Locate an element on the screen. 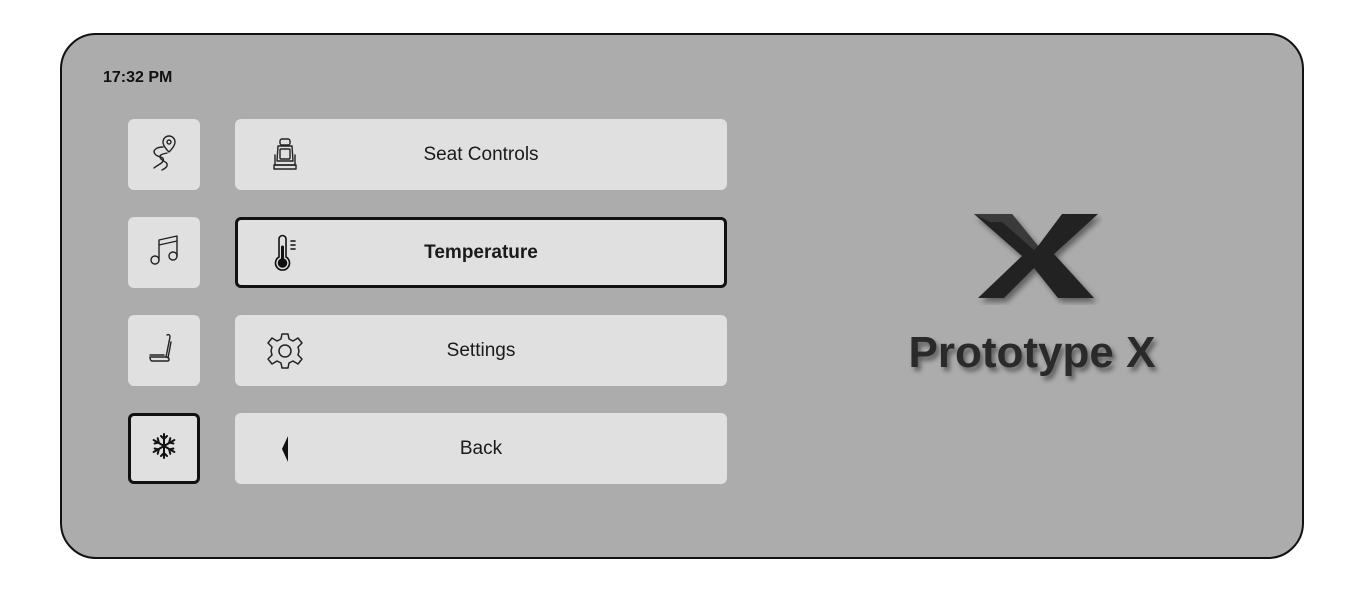  sidebar-music-button is located at coordinates (164, 252).